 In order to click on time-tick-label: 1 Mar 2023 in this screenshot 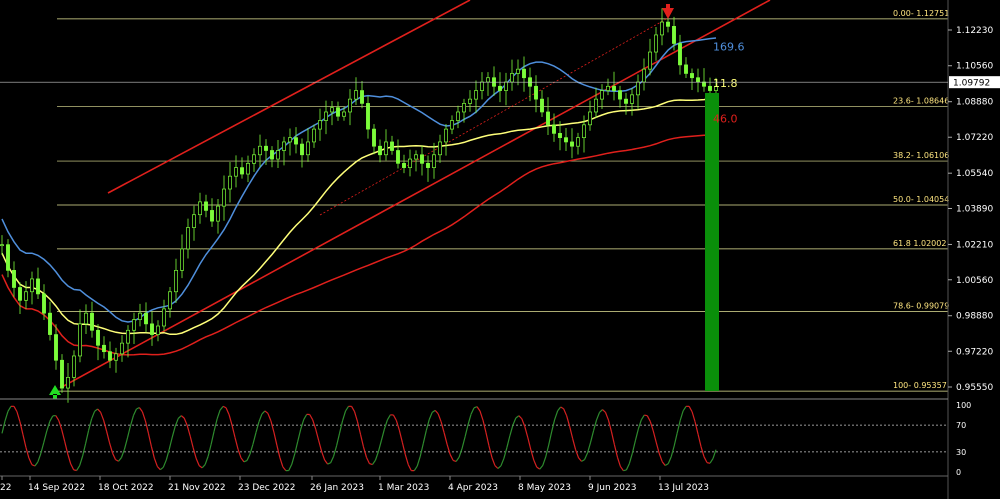, I will do `click(403, 488)`.